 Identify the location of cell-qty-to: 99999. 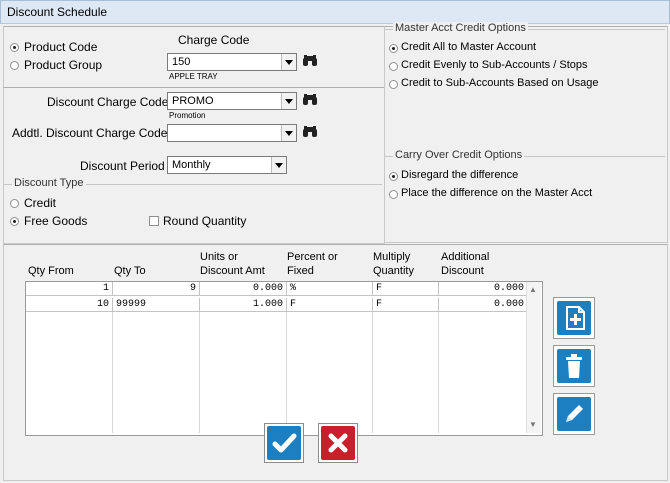
(156, 305).